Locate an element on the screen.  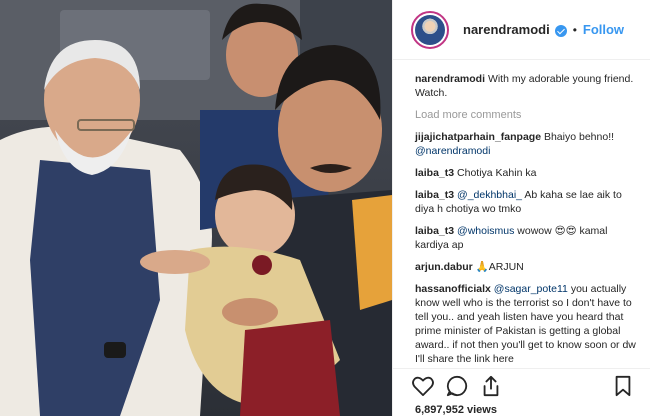
save-button is located at coordinates (623, 386).